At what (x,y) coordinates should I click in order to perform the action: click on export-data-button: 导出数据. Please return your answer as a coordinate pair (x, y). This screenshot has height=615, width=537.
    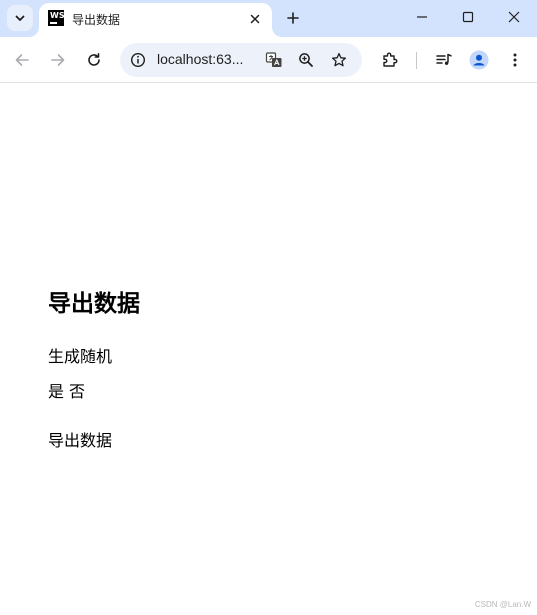
    Looking at the image, I should click on (80, 439).